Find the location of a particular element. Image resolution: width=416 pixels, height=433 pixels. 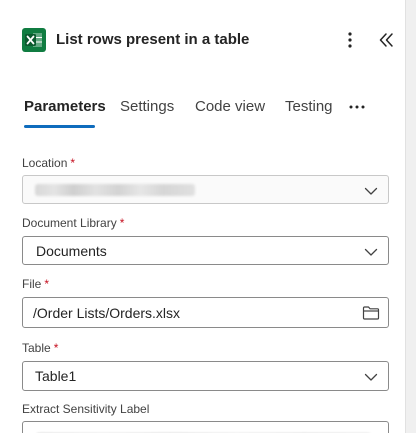

more-vertical-icon is located at coordinates (350, 40).